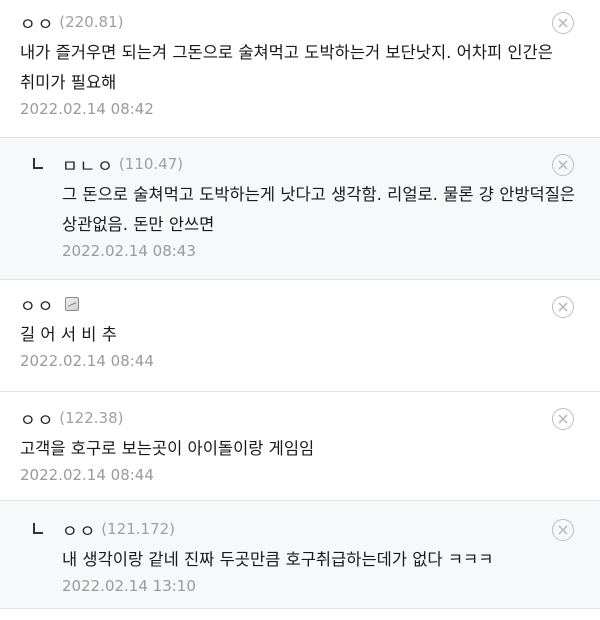 Image resolution: width=600 pixels, height=620 pixels. What do you see at coordinates (72, 304) in the screenshot?
I see `image-attachment-icon` at bounding box center [72, 304].